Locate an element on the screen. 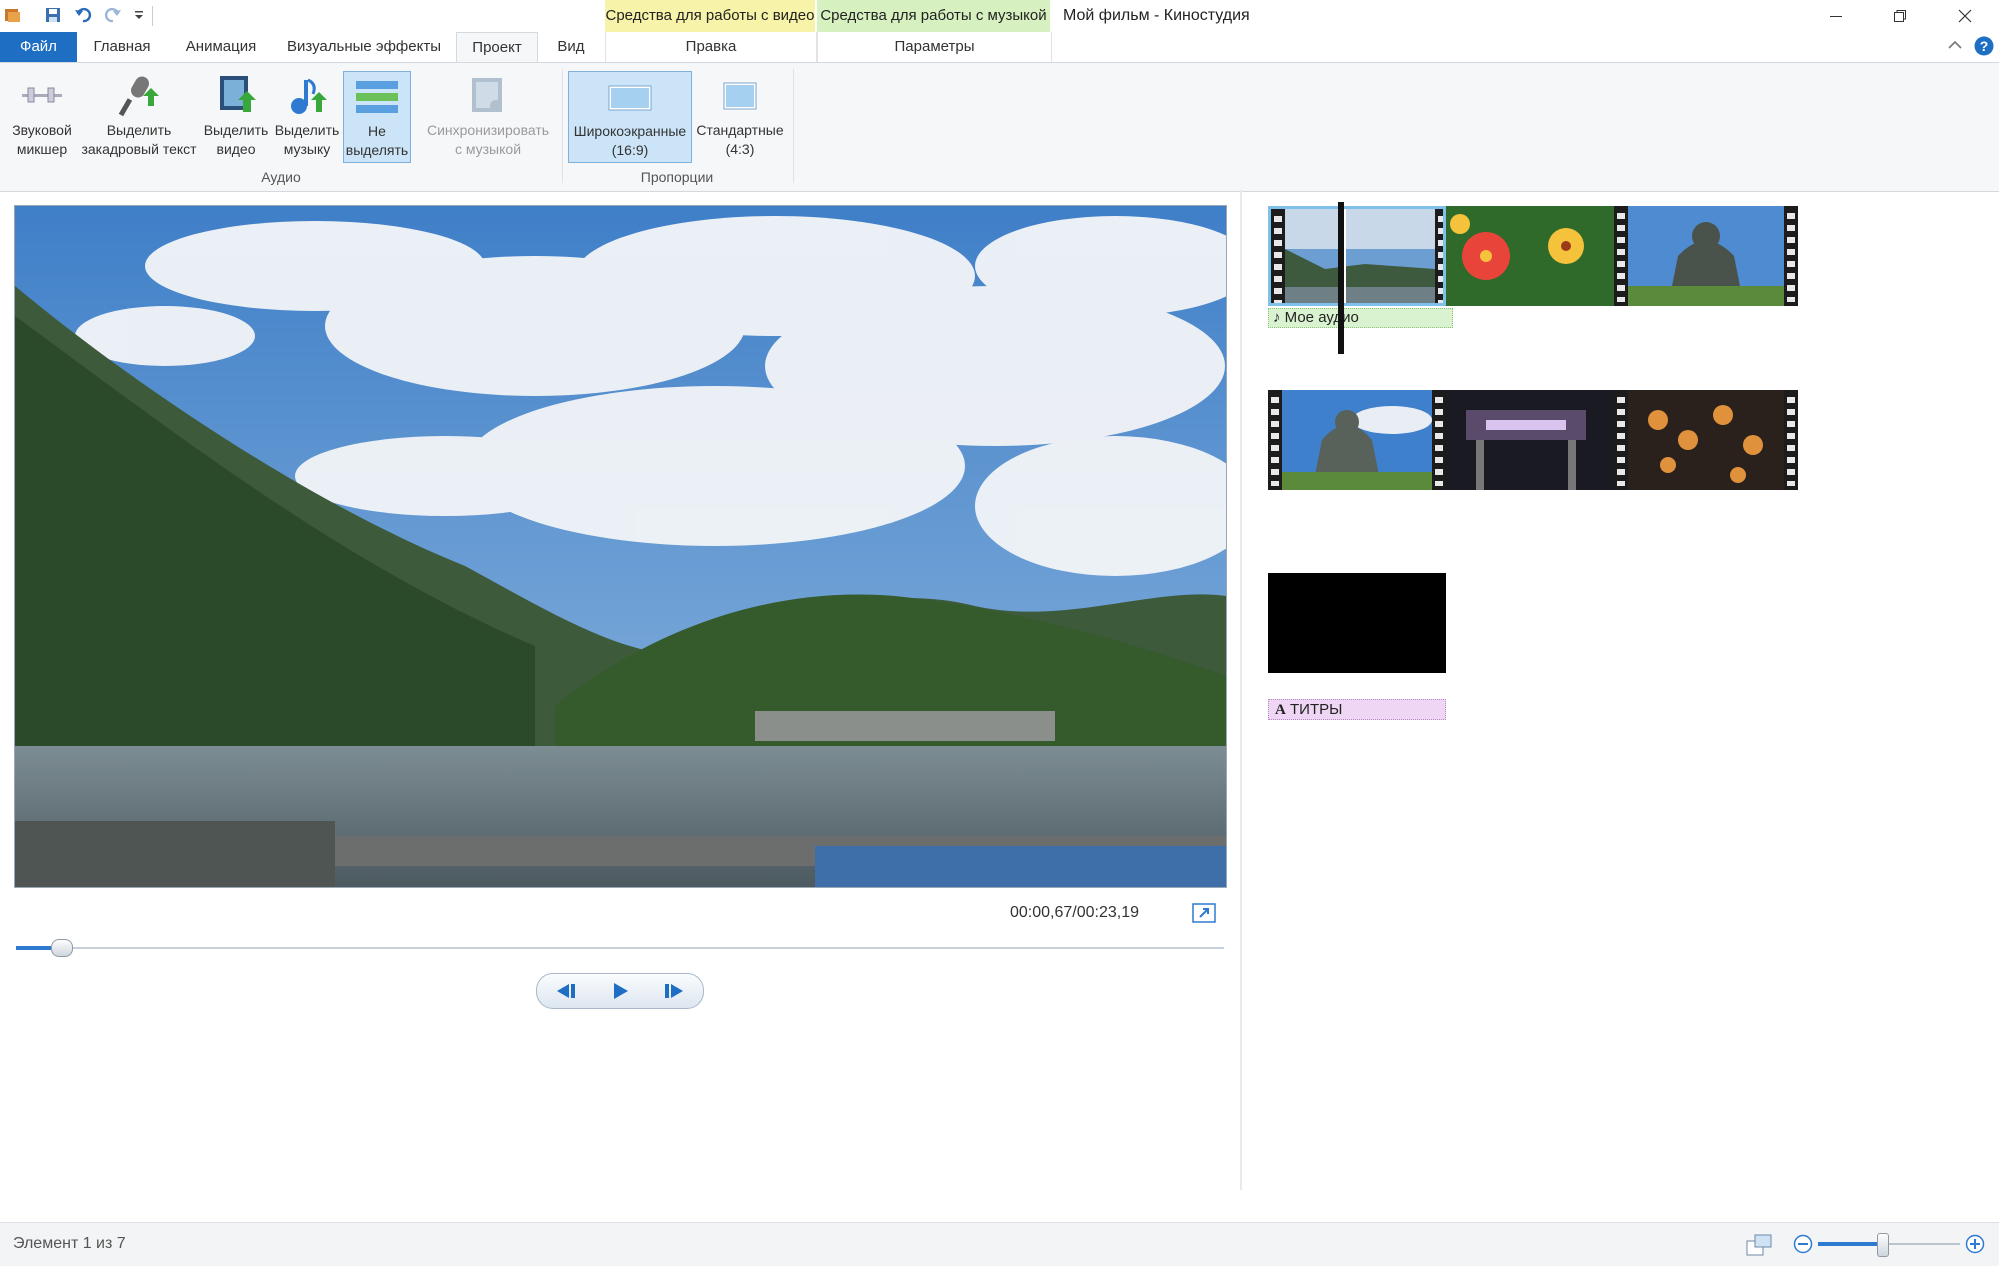 This screenshot has height=1266, width=1999. undo-icon is located at coordinates (83, 15).